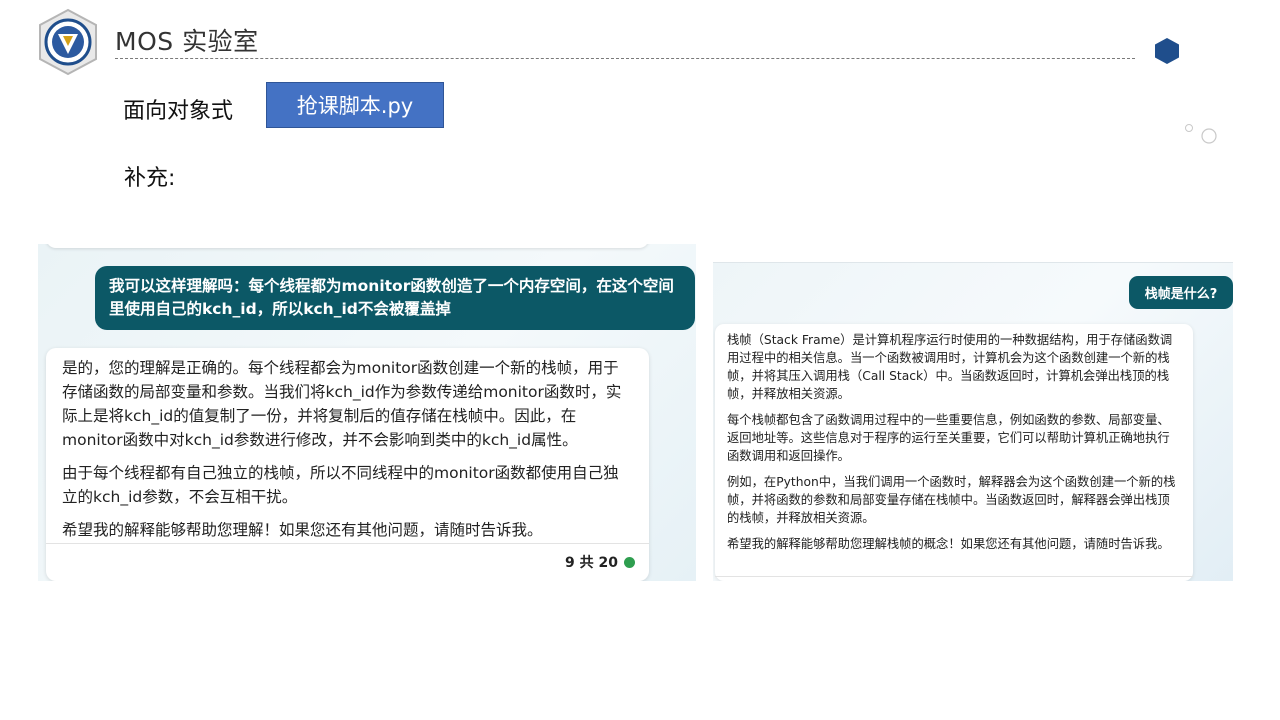  I want to click on bot-paragraph: 希望我的解释能够帮助您理解！如果您还有其他问题，请随时告诉我。, so click(302, 530).